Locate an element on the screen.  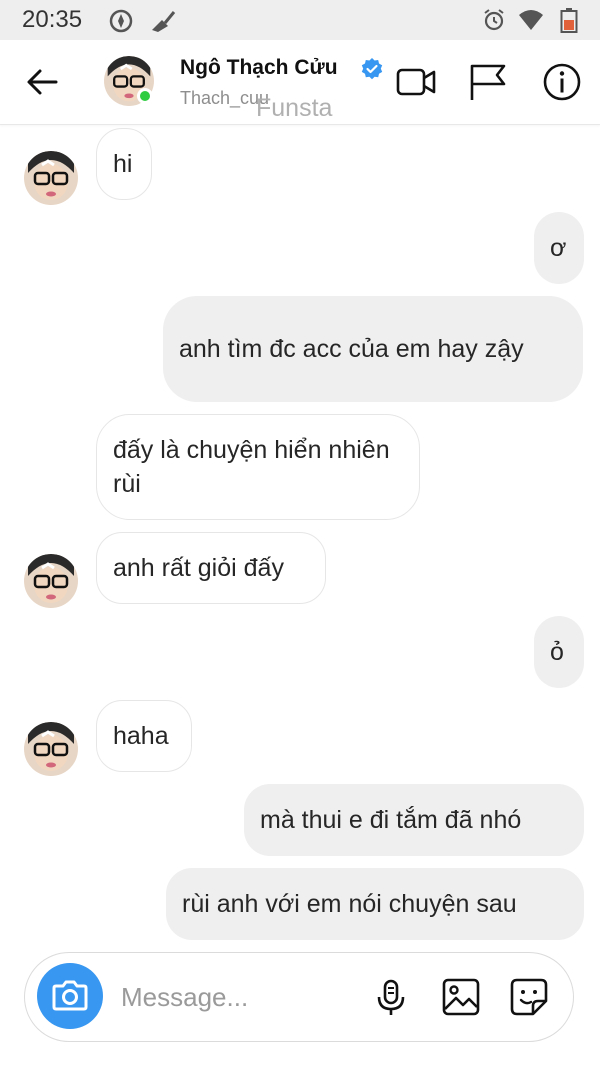
message-bubble-outgoing: ỏ is located at coordinates (559, 652).